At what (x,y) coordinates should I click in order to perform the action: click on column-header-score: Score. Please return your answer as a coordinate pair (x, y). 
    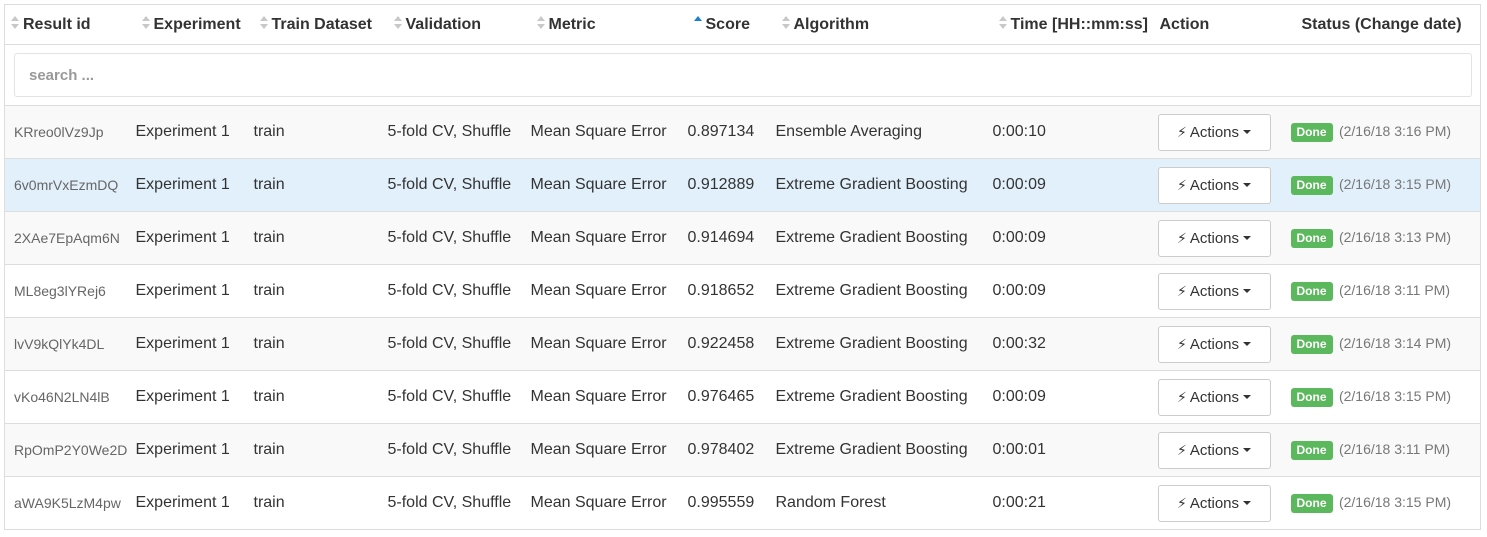
    Looking at the image, I should click on (731, 24).